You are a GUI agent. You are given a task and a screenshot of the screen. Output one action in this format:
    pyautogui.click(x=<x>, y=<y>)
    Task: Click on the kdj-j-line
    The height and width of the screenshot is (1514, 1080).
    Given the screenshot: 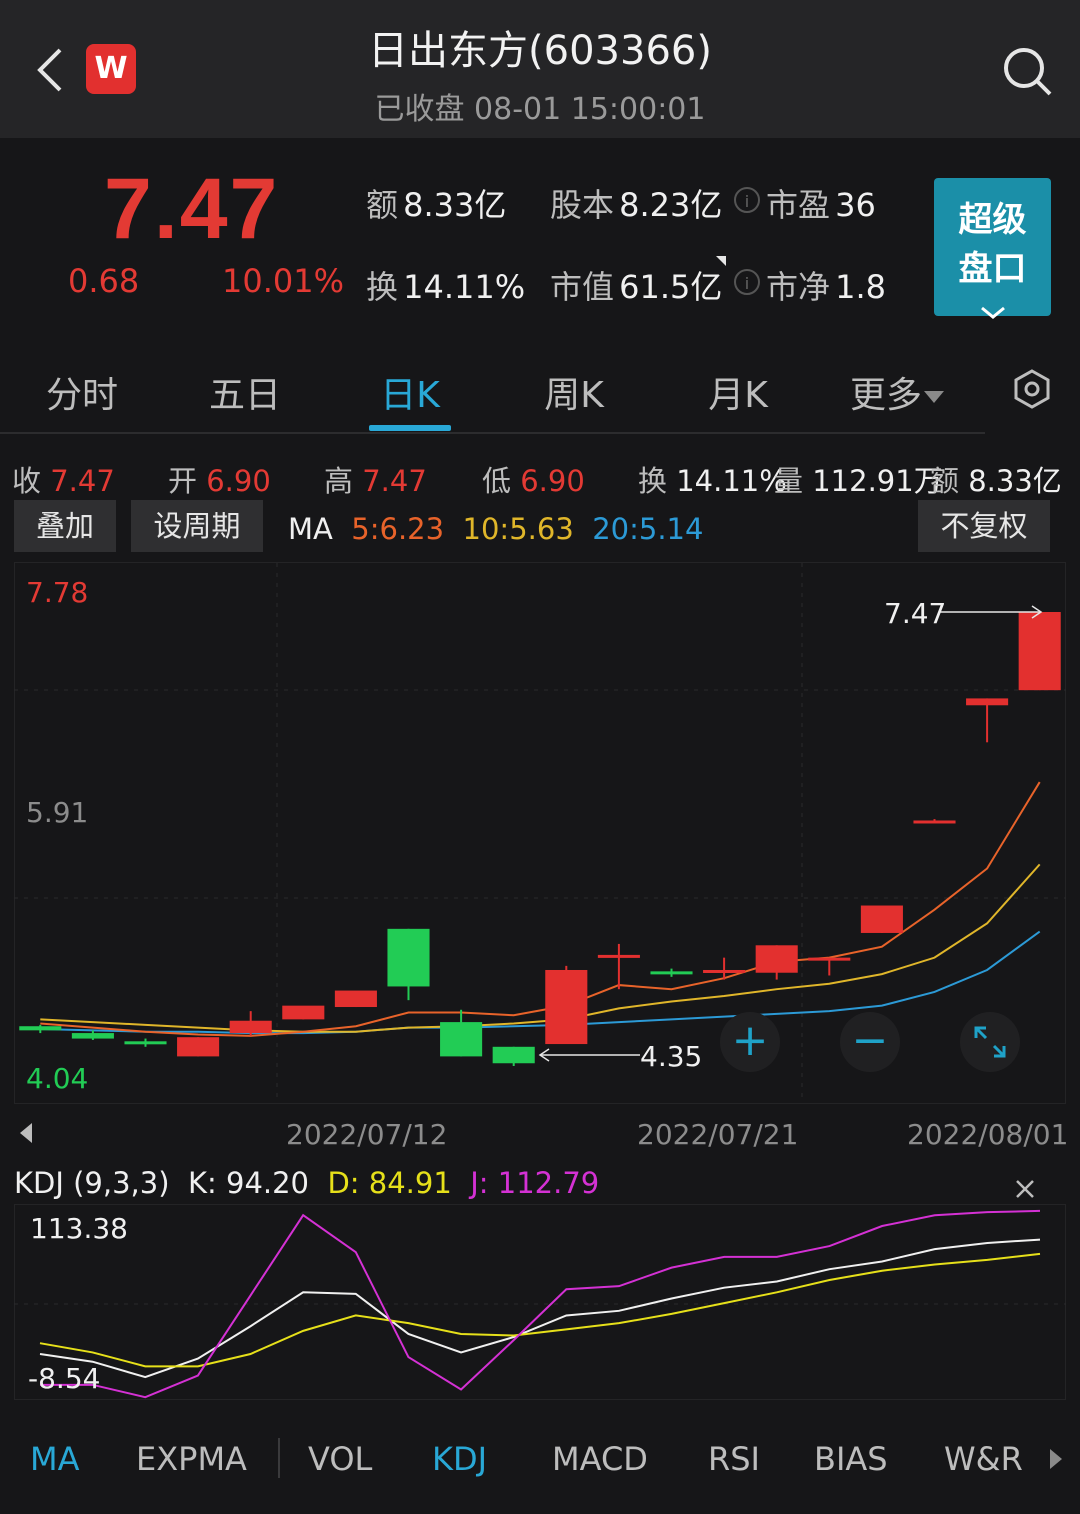 What is the action you would take?
    pyautogui.click(x=540, y=1304)
    